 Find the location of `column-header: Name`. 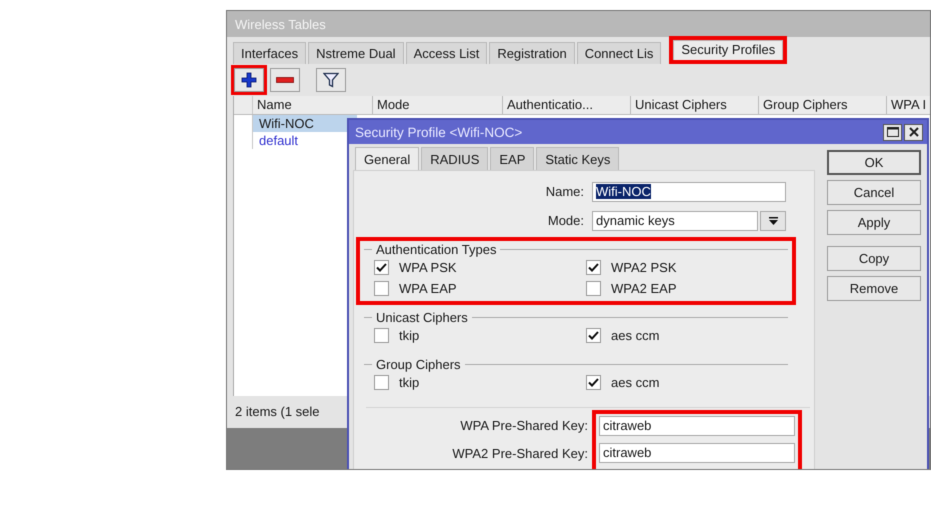

column-header: Name is located at coordinates (313, 105).